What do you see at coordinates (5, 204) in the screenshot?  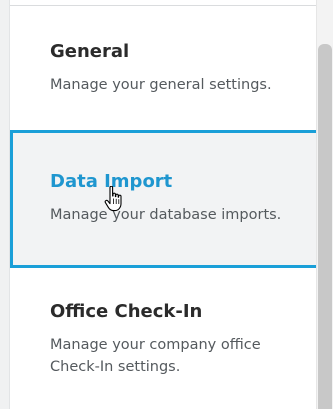 I see `left-panel-edge` at bounding box center [5, 204].